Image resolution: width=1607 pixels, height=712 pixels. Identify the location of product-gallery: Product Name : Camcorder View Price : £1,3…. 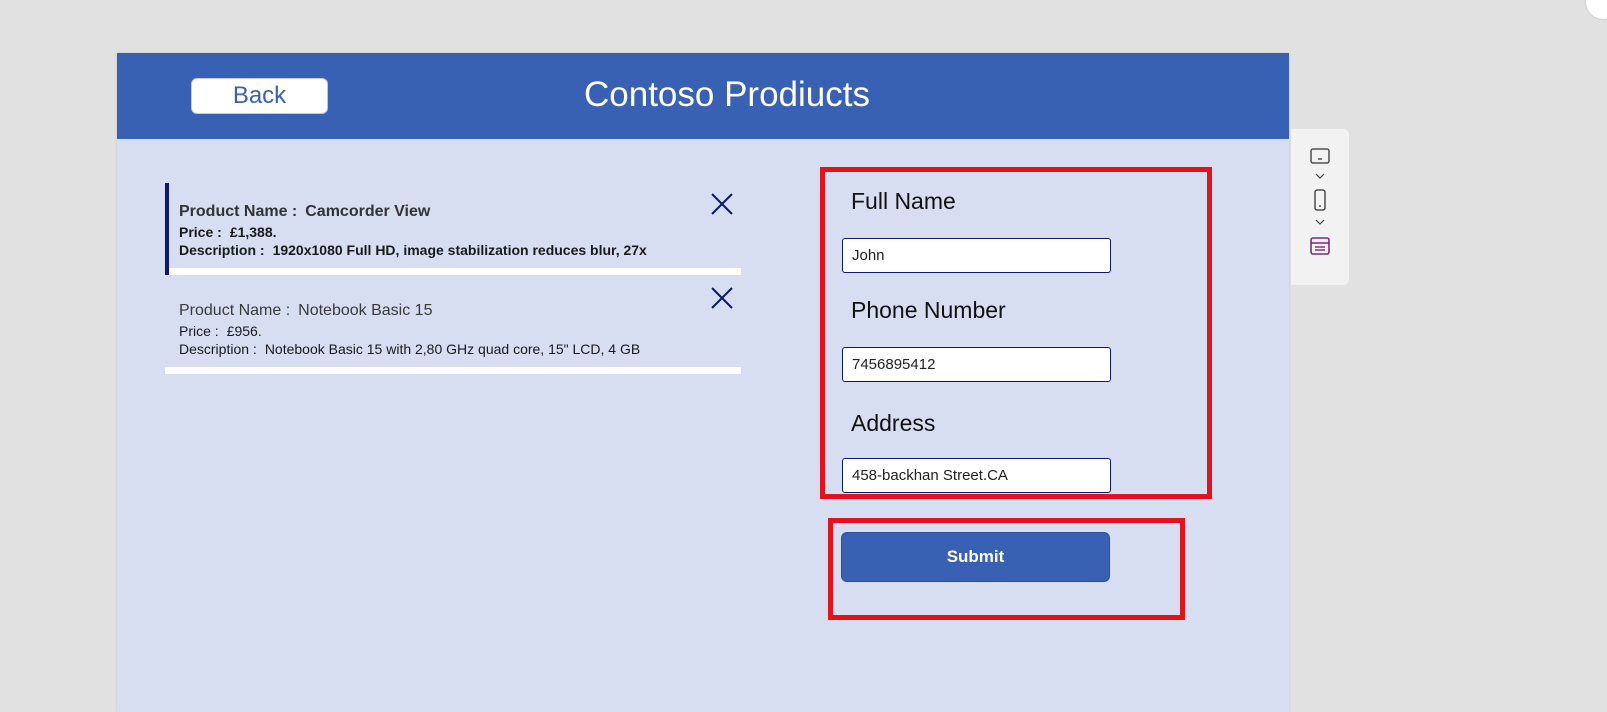
(453, 278).